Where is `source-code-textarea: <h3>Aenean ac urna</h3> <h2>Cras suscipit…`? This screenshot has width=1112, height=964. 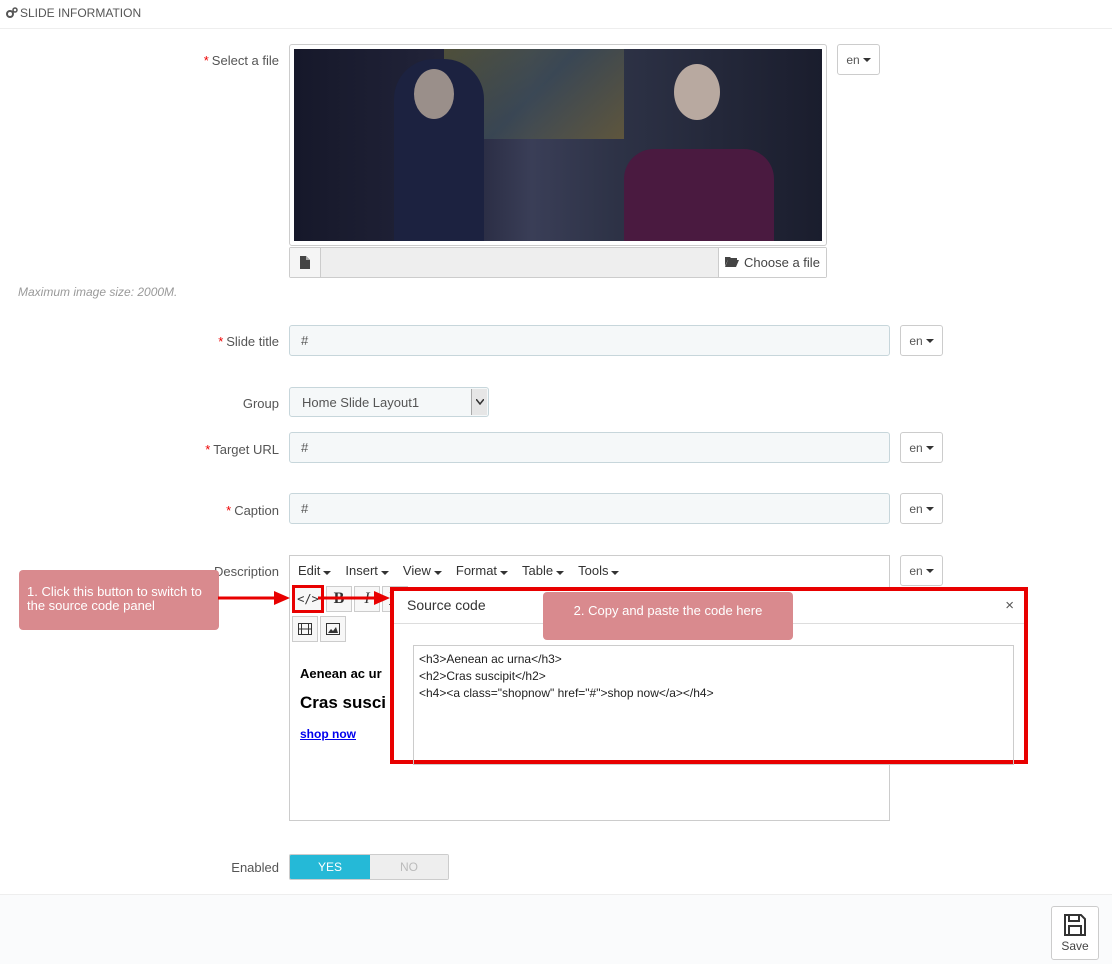
source-code-textarea: <h3>Aenean ac urna</h3> <h2>Cras suscipit… is located at coordinates (713, 705).